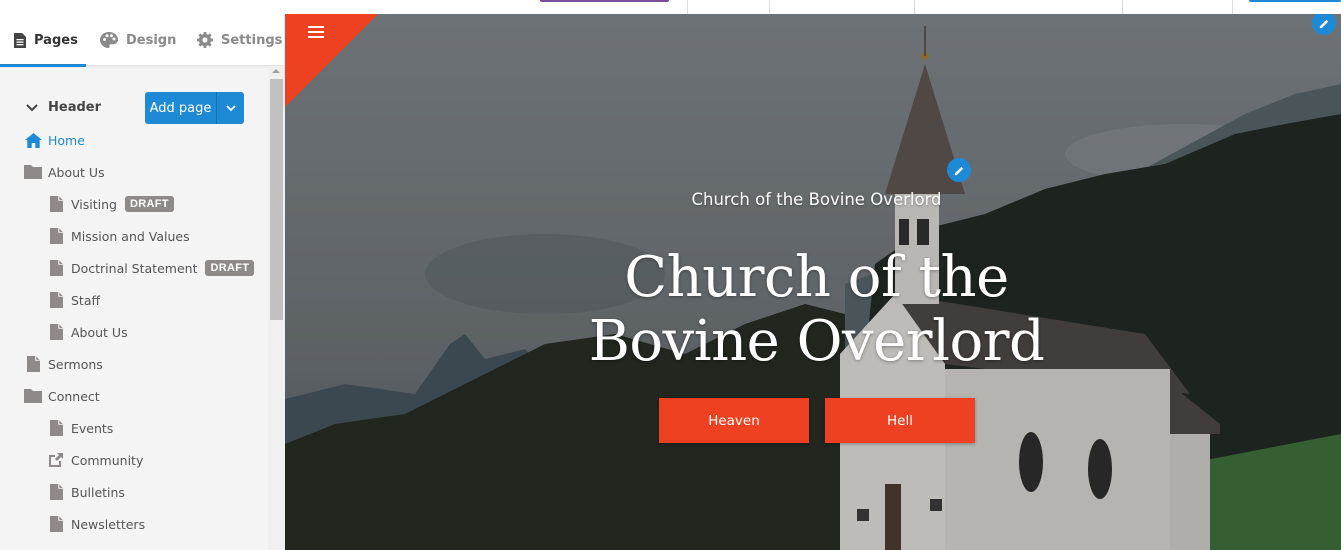 Image resolution: width=1341 pixels, height=550 pixels. What do you see at coordinates (181, 108) in the screenshot?
I see `add-page-label: Add page` at bounding box center [181, 108].